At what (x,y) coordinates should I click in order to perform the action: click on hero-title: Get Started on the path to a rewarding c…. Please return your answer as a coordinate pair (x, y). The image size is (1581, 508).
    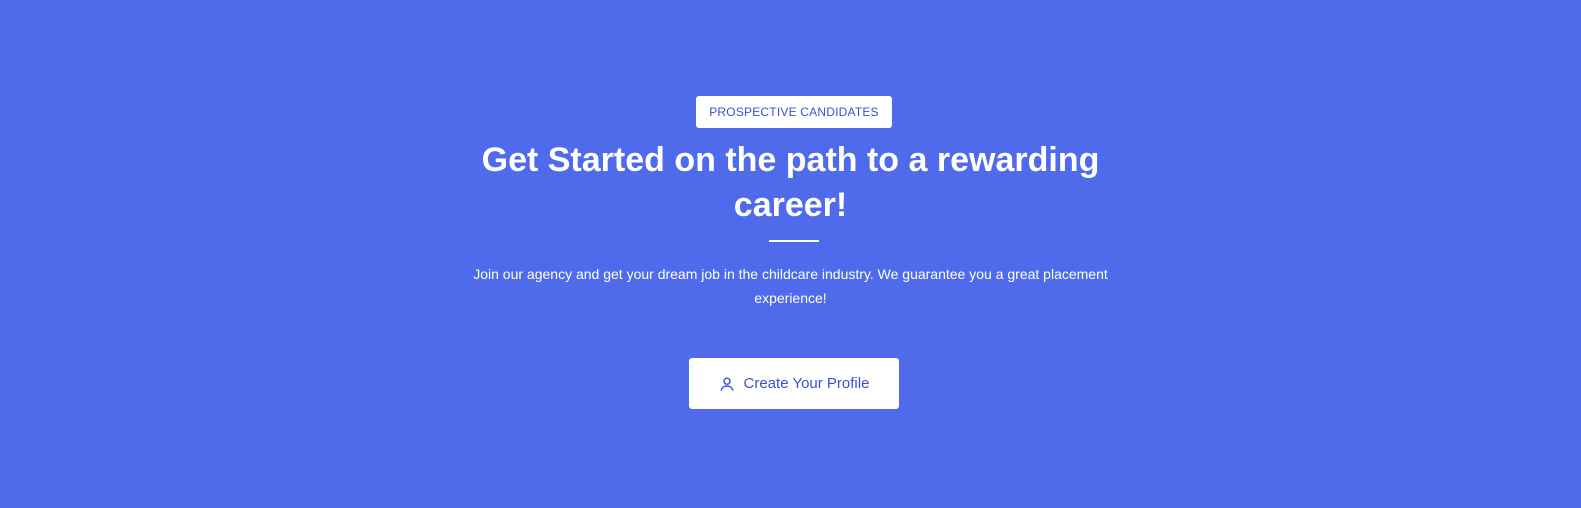
    Looking at the image, I should click on (790, 182).